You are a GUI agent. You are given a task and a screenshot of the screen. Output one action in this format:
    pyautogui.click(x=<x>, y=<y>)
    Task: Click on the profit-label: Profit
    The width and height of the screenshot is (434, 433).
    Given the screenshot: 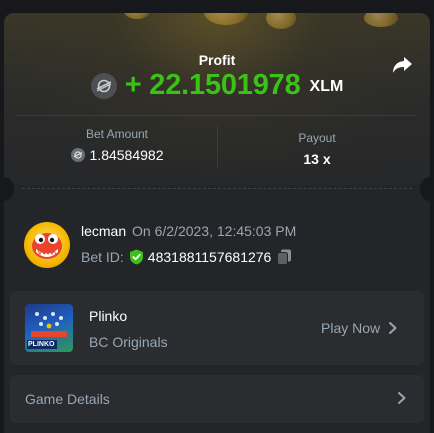 What is the action you would take?
    pyautogui.click(x=217, y=60)
    